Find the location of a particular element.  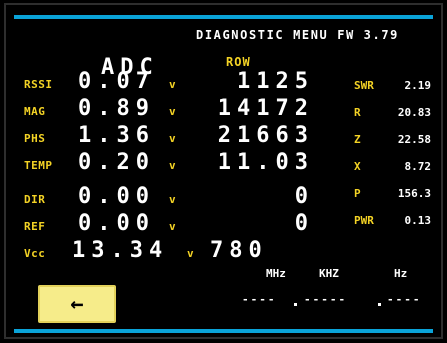

freq-hz-value: ---- is located at coordinates (404, 299).